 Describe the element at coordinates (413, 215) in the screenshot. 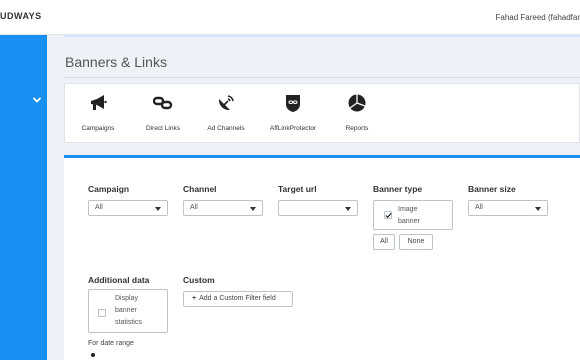

I see `banner-type-options: Image banner` at that location.